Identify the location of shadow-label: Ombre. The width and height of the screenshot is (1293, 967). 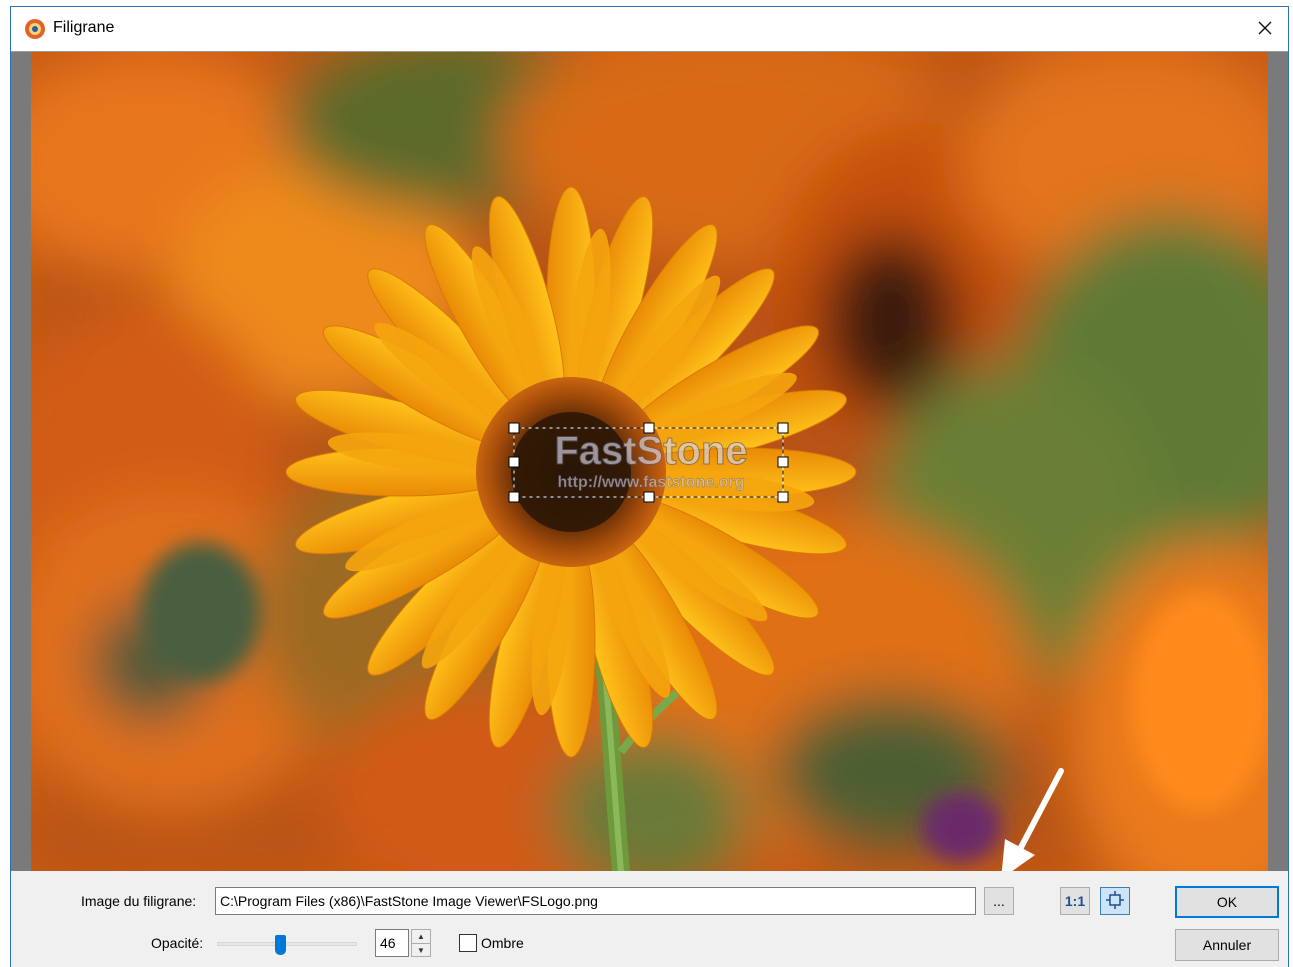
(502, 943).